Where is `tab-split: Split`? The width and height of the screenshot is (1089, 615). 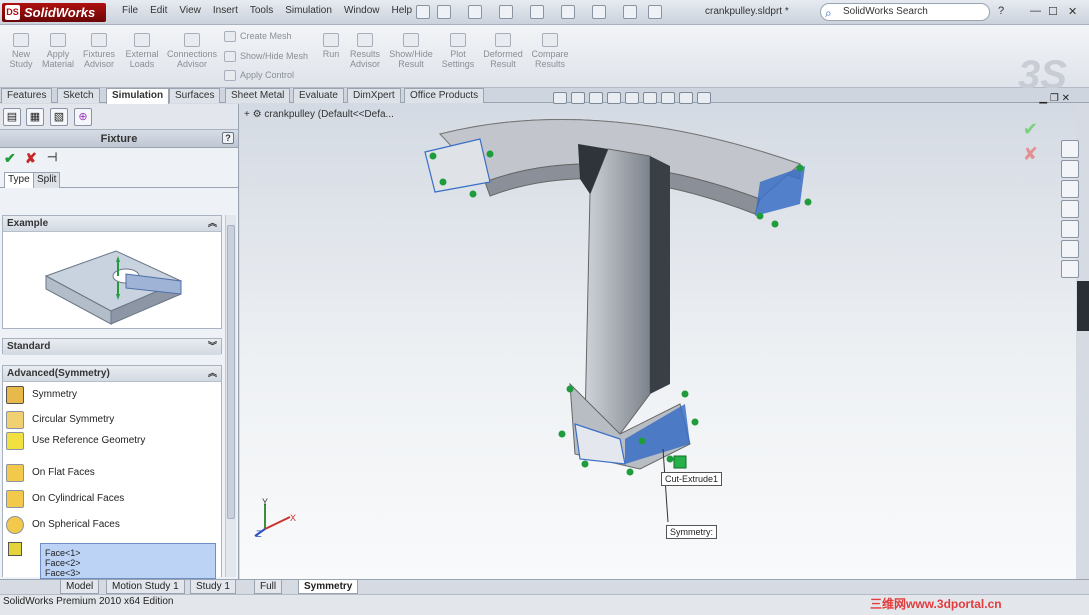
tab-split: Split is located at coordinates (47, 180).